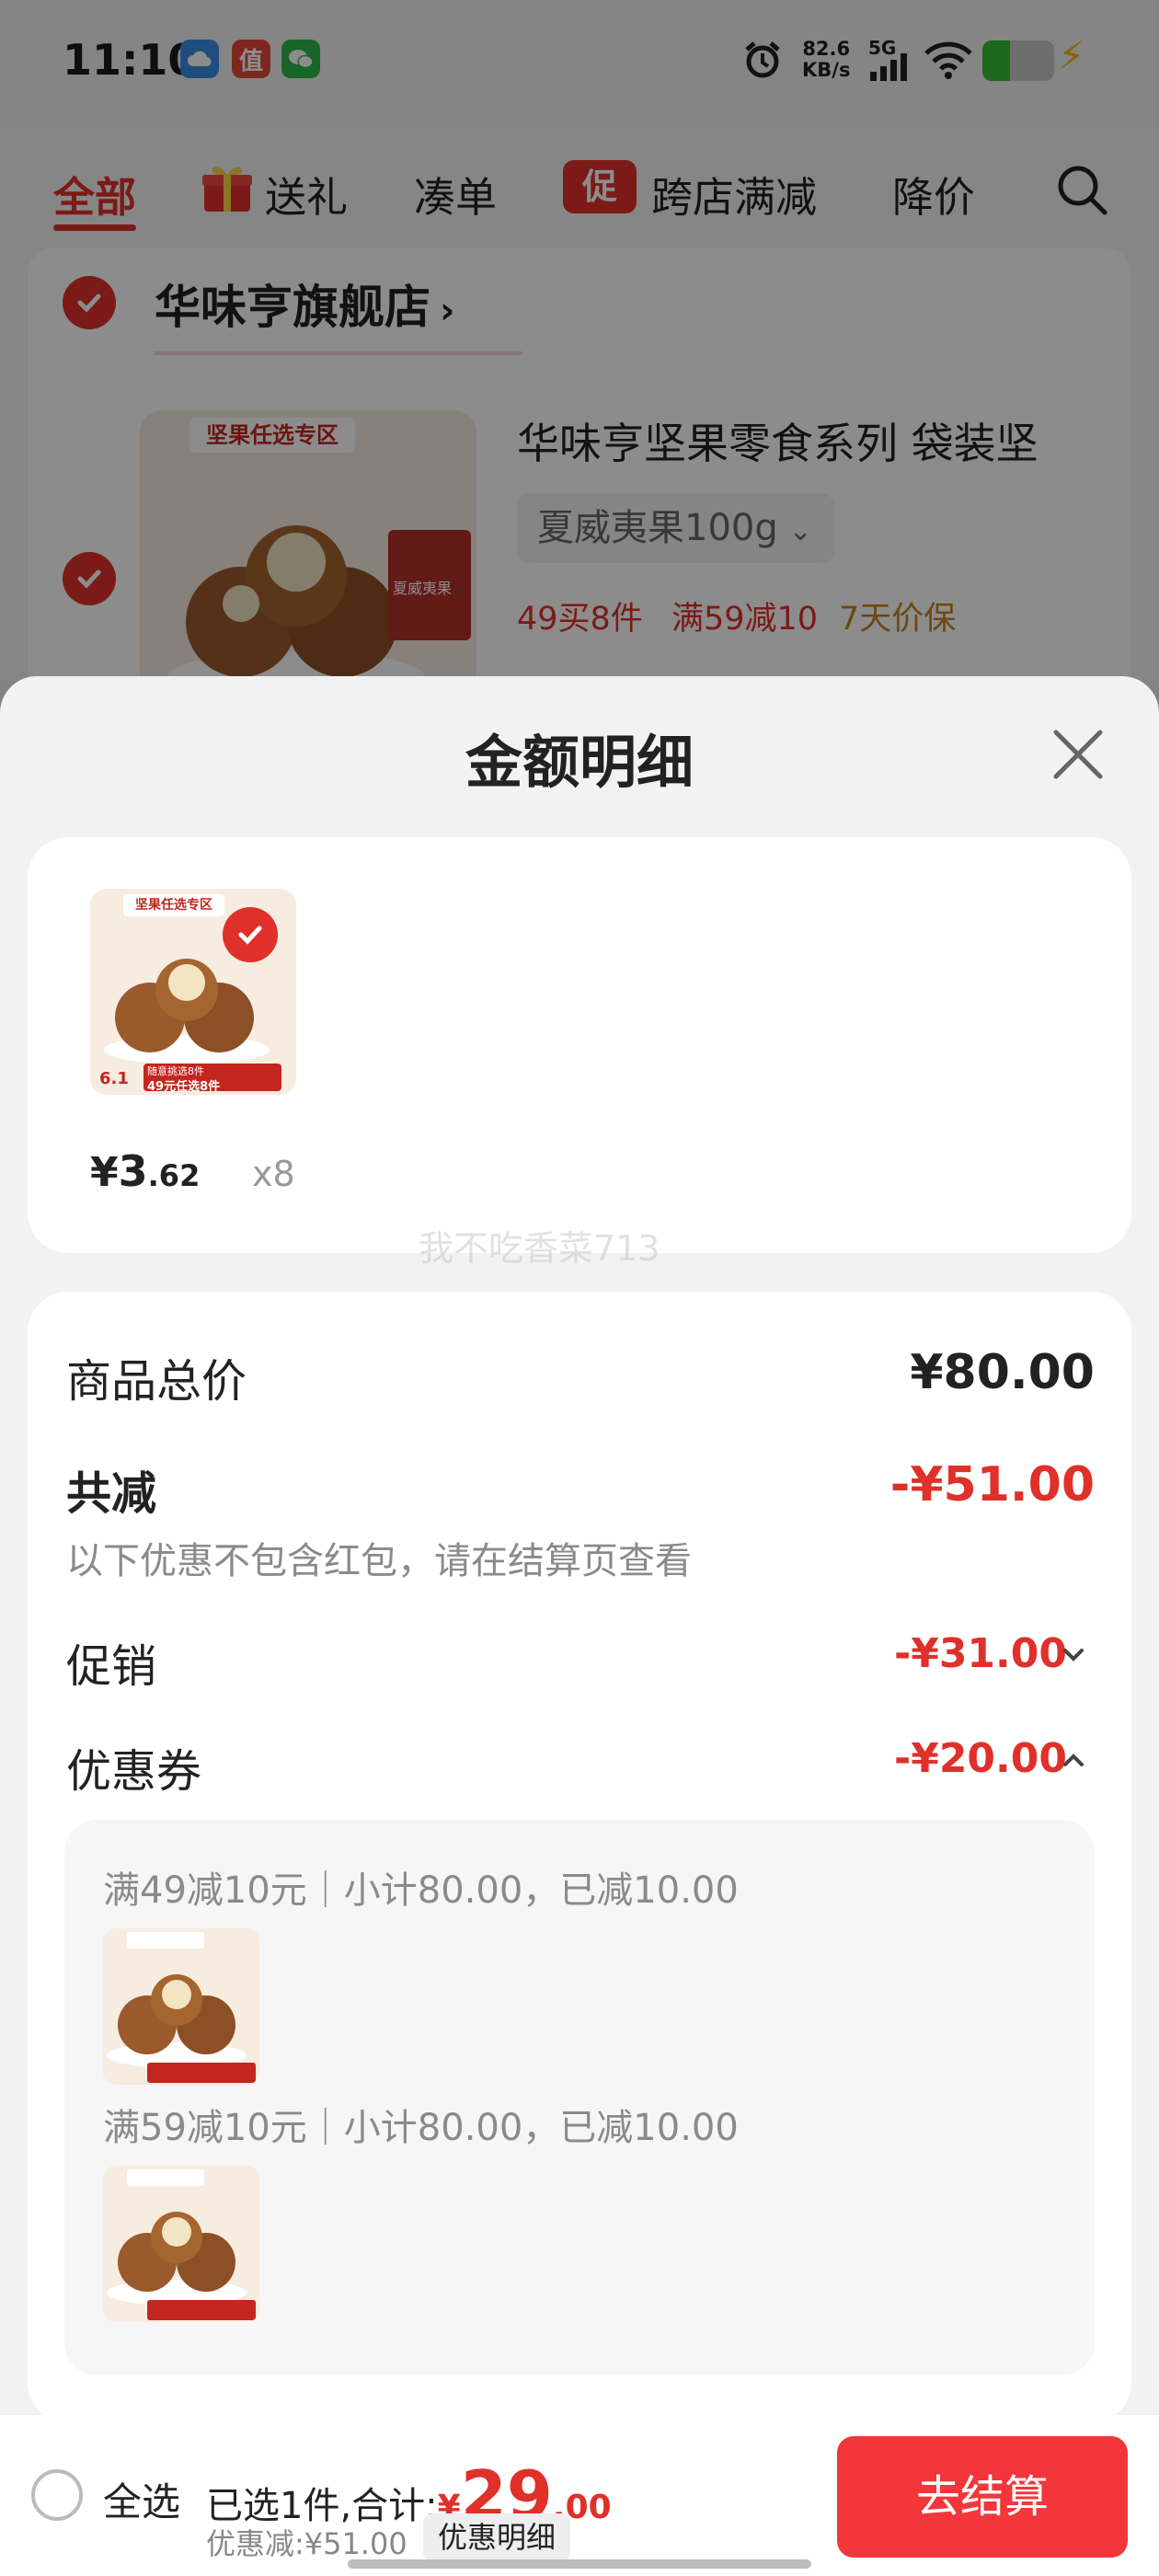  What do you see at coordinates (579, 2564) in the screenshot?
I see `home-indicator` at bounding box center [579, 2564].